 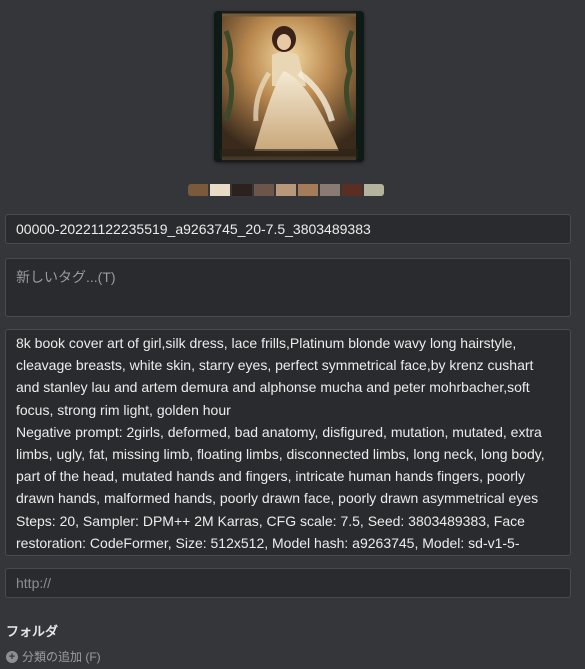 What do you see at coordinates (32, 631) in the screenshot?
I see `folder-section-title: フォルダ` at bounding box center [32, 631].